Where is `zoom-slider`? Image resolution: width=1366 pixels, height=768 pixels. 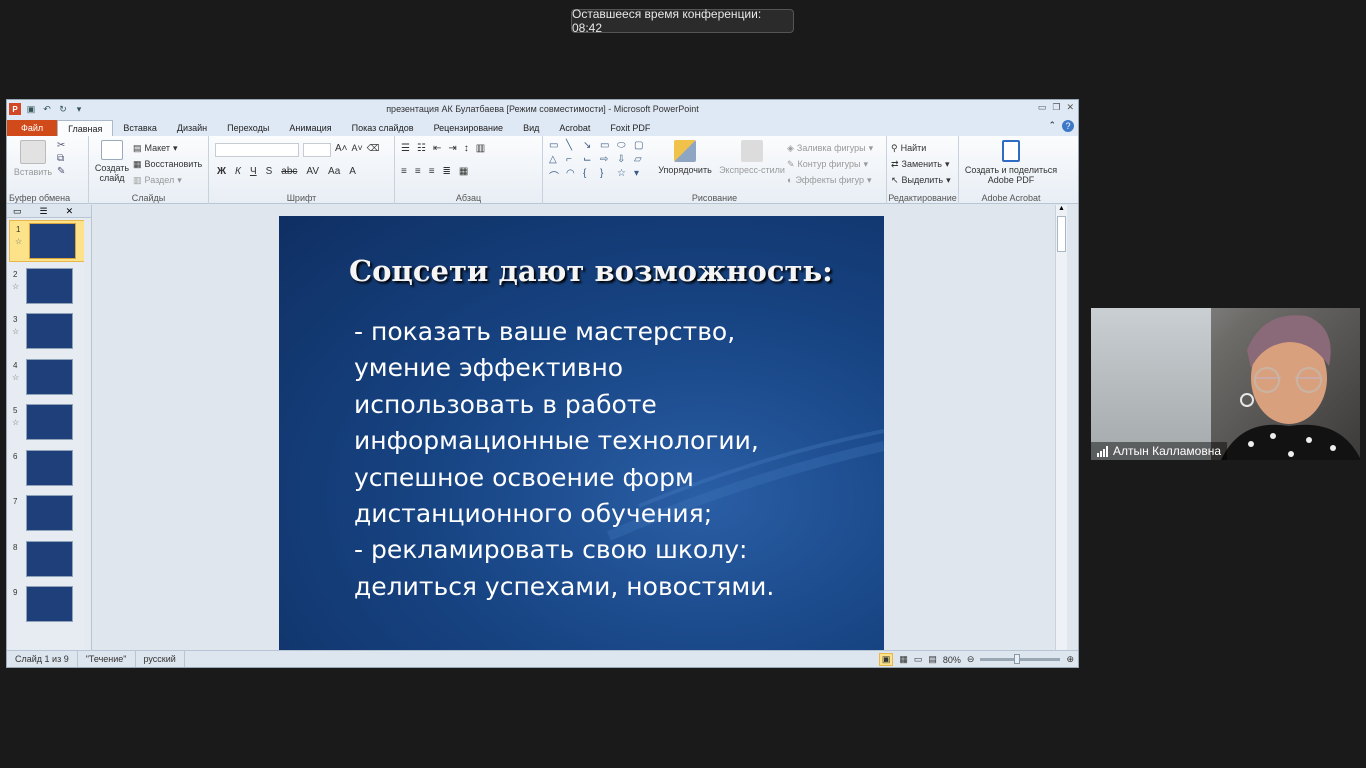 zoom-slider is located at coordinates (1020, 659).